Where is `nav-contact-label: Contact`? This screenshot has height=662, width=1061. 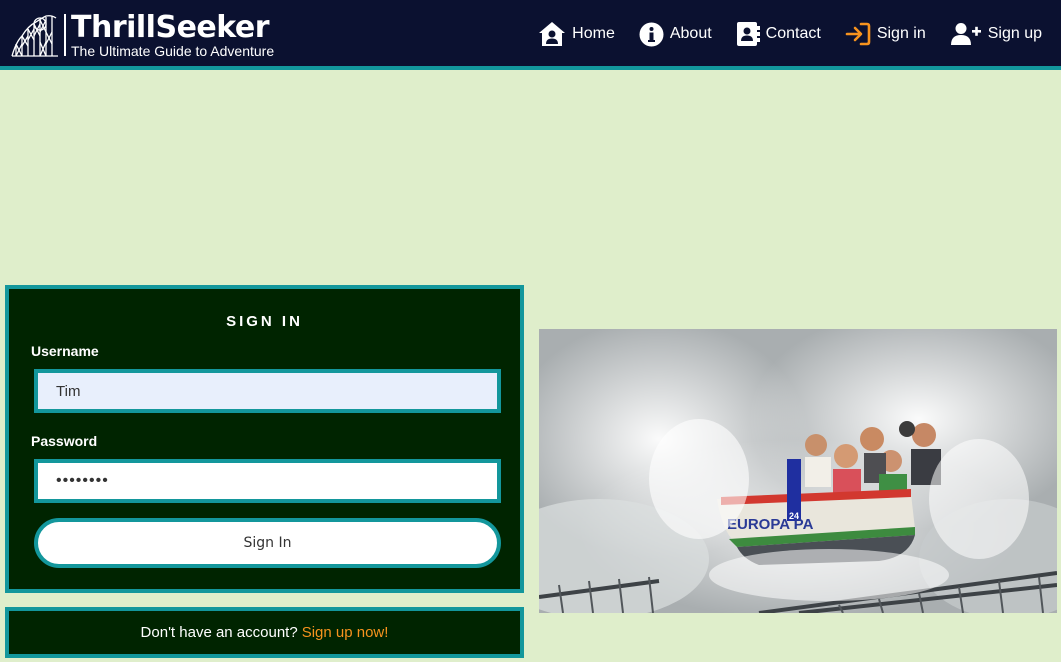 nav-contact-label: Contact is located at coordinates (793, 33).